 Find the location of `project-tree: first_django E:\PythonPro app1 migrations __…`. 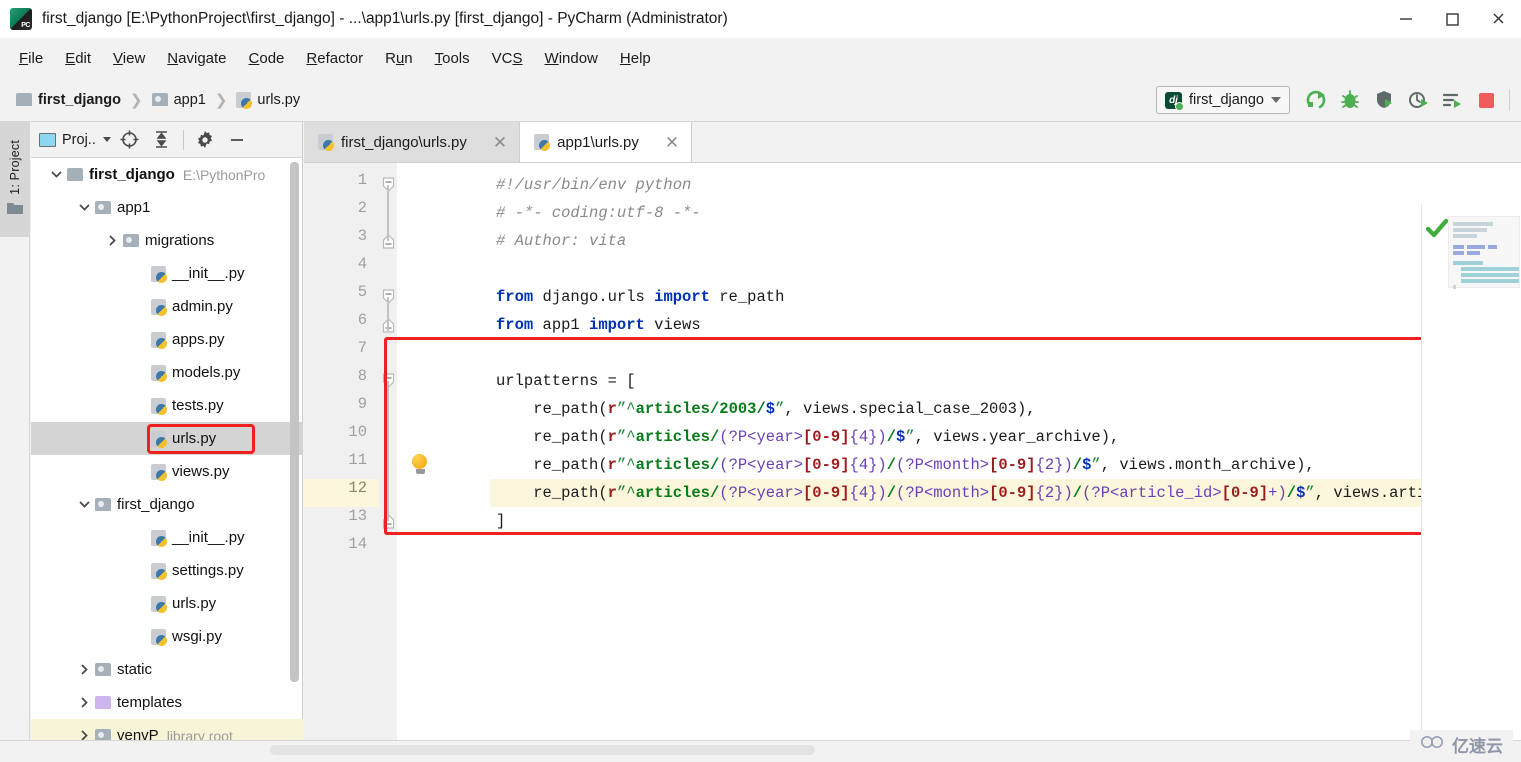

project-tree: first_django E:\PythonPro app1 migrations __… is located at coordinates (167, 449).